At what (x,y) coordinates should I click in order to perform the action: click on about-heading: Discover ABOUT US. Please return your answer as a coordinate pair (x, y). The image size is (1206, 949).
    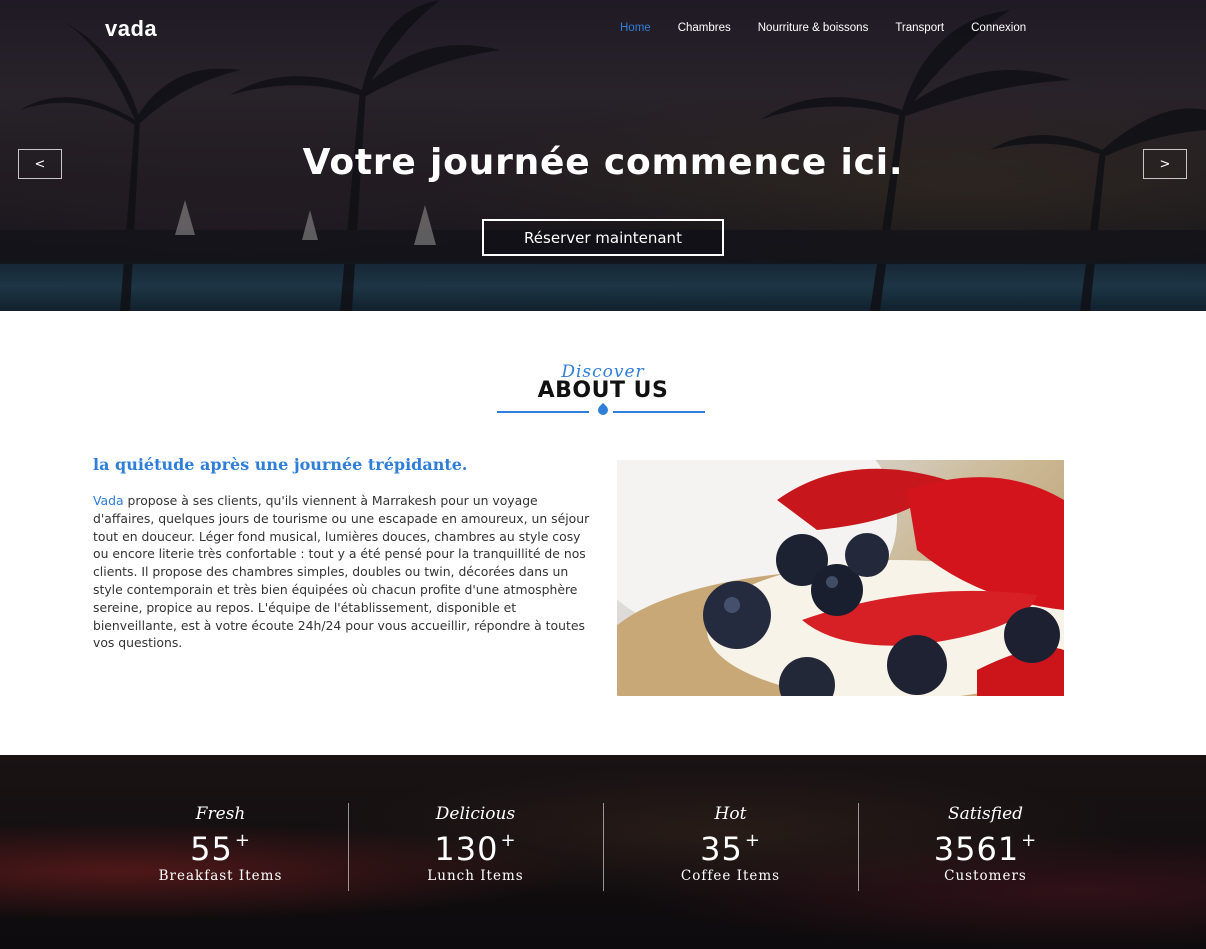
    Looking at the image, I should click on (603, 390).